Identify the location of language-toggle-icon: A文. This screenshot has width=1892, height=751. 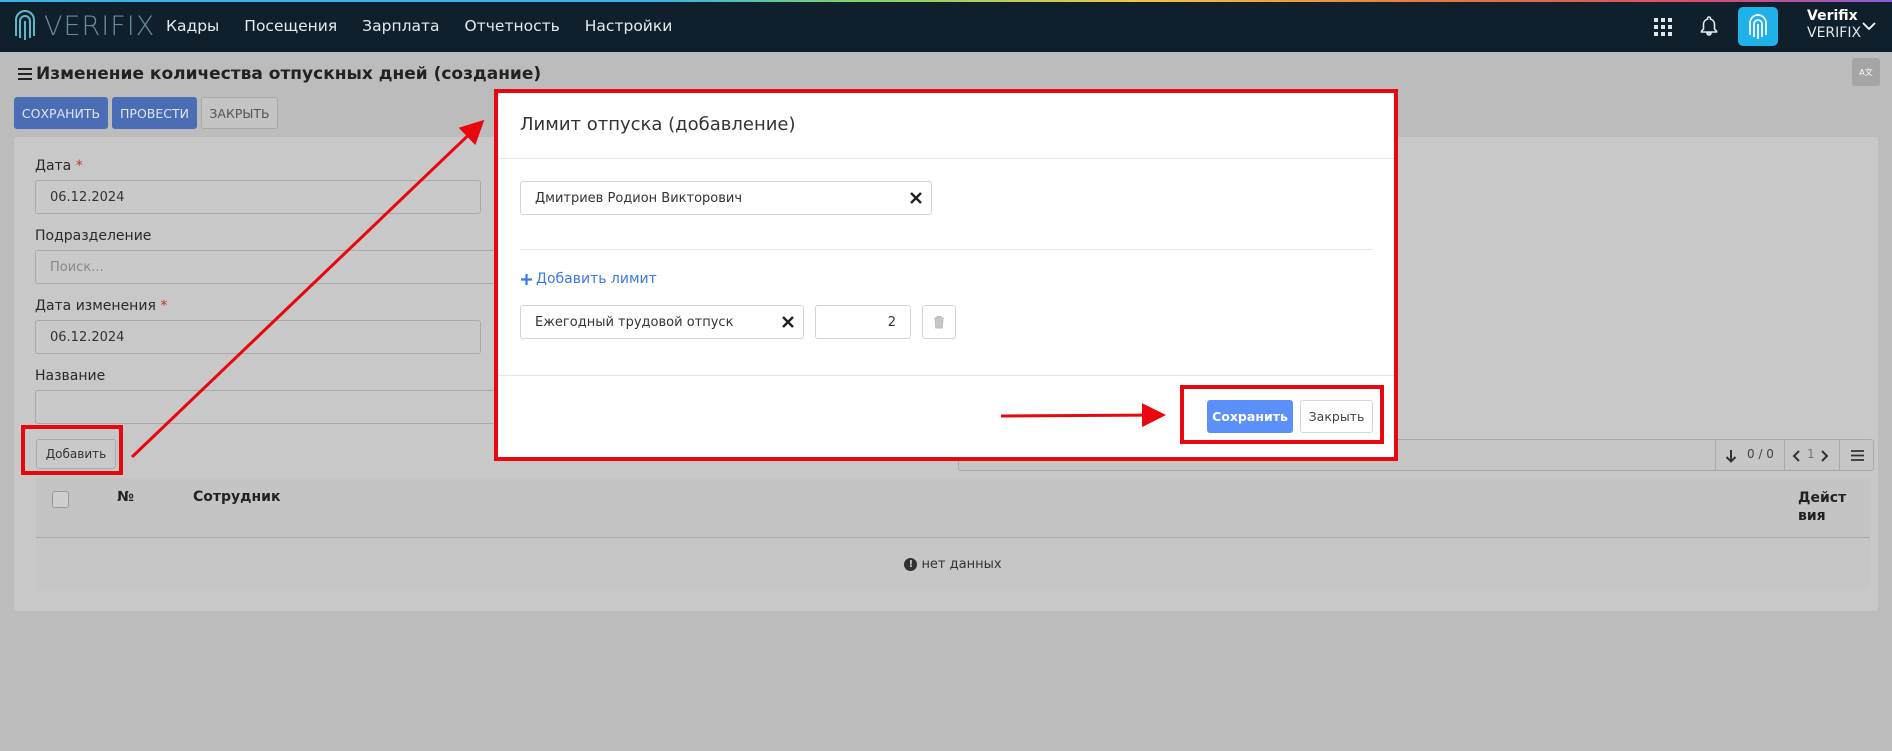
(1866, 72).